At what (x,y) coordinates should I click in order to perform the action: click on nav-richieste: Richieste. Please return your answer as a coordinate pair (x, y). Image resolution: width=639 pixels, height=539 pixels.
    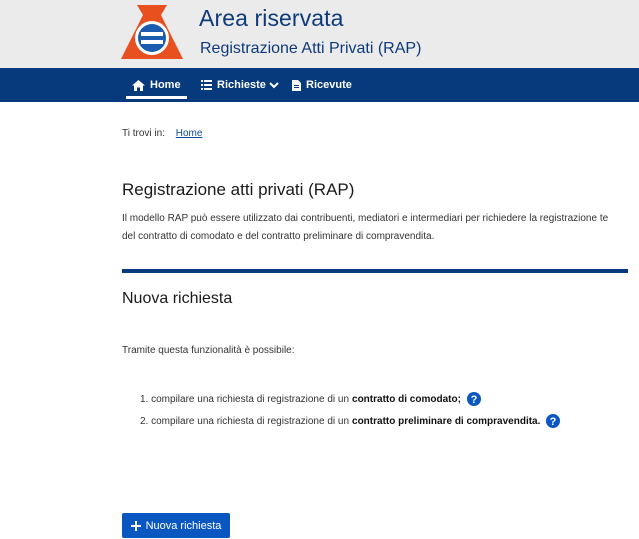
    Looking at the image, I should click on (240, 85).